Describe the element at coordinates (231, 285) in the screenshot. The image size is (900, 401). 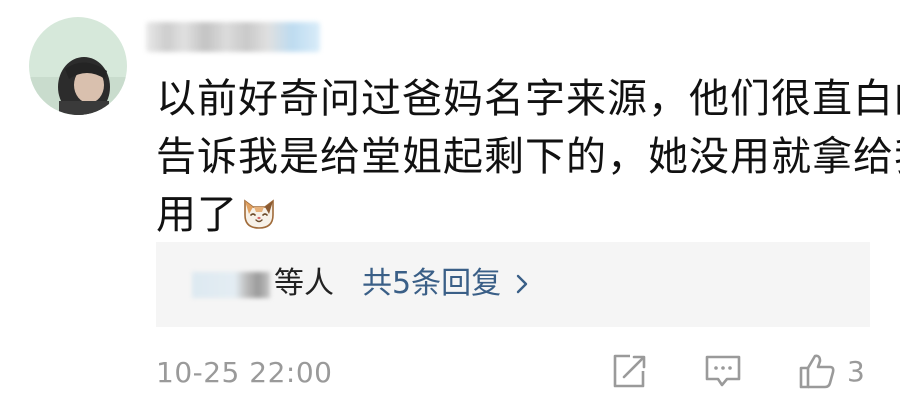
I see `reply-usernames-redacted` at that location.